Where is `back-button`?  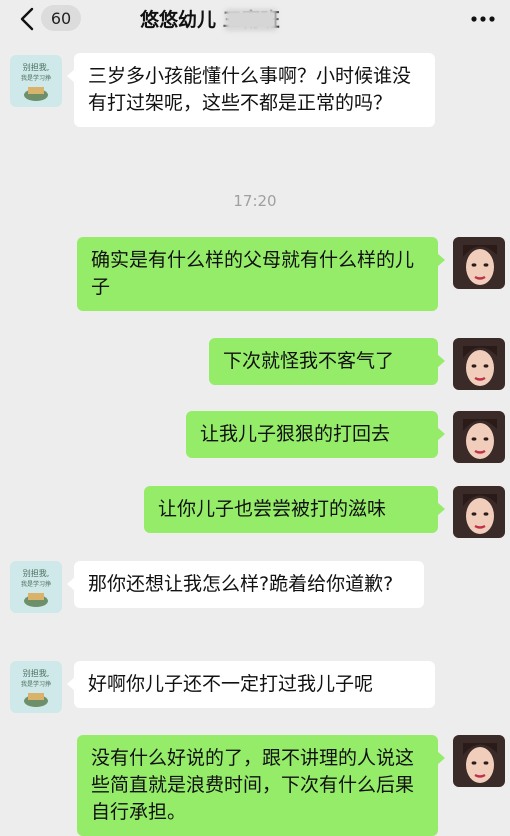
back-button is located at coordinates (27, 19).